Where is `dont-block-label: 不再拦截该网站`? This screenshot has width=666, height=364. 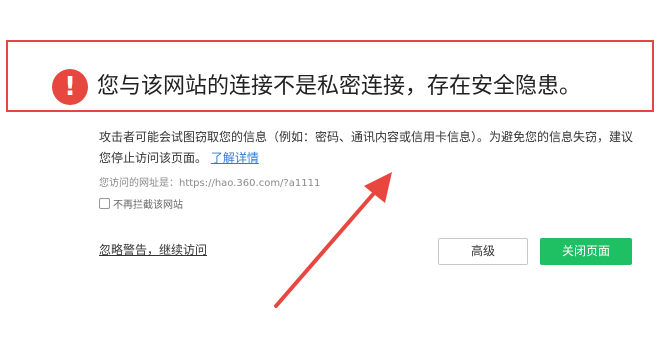 dont-block-label: 不再拦截该网站 is located at coordinates (148, 205).